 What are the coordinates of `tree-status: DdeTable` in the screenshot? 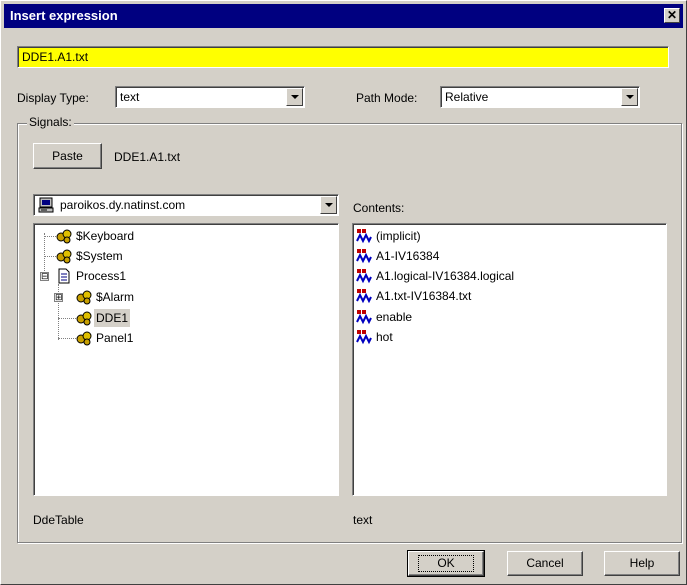 It's located at (58, 520).